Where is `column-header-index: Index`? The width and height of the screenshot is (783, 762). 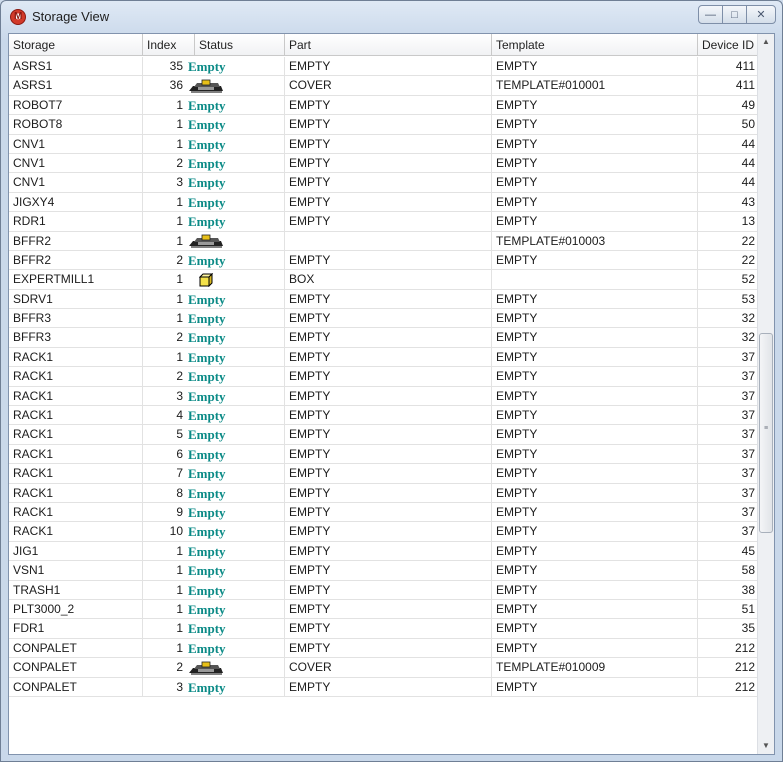 column-header-index: Index is located at coordinates (169, 45).